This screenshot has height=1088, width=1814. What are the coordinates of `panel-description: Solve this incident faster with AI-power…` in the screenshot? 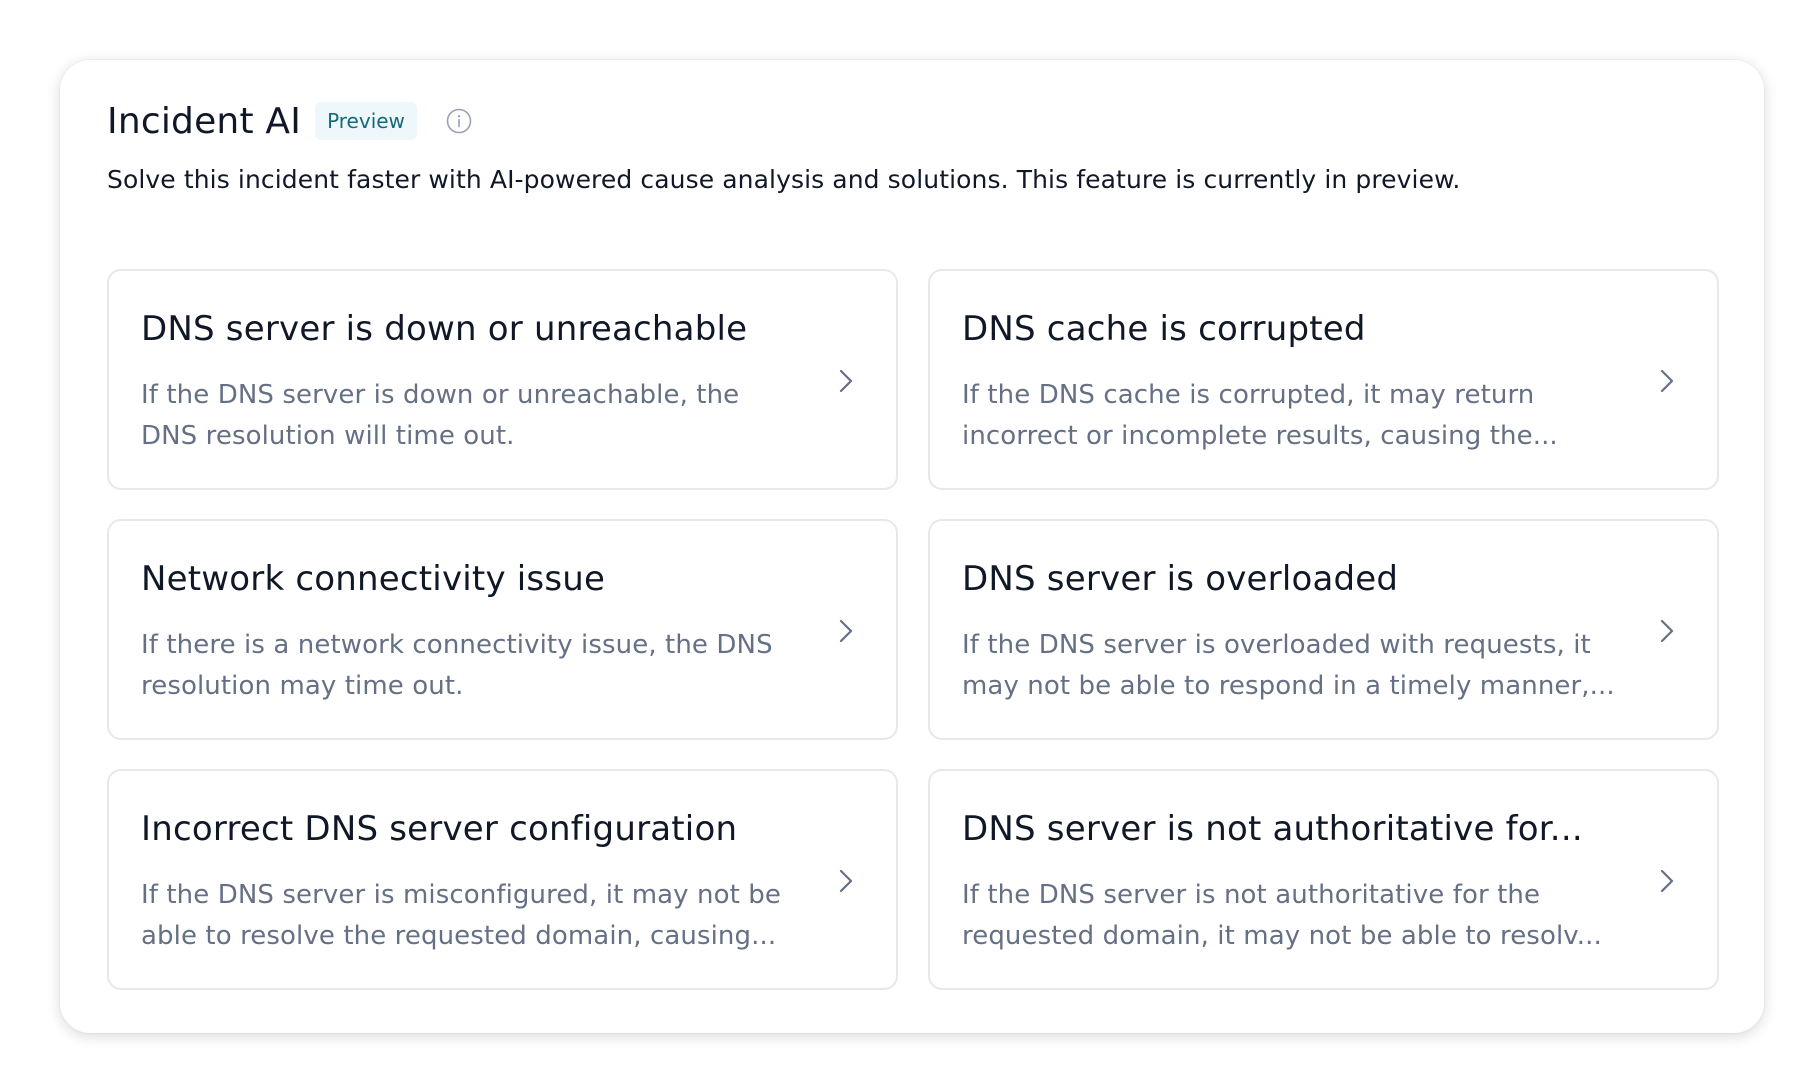 It's located at (784, 179).